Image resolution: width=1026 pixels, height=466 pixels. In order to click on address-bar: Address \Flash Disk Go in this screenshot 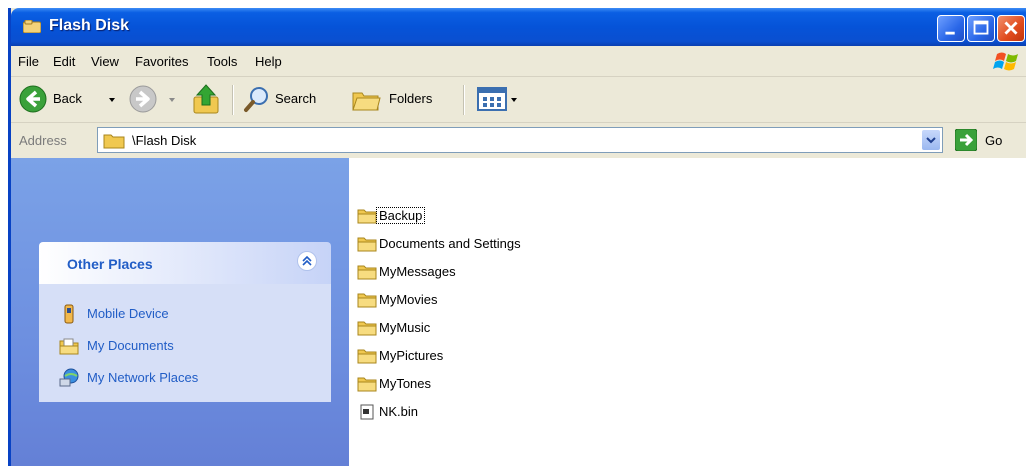, I will do `click(518, 140)`.